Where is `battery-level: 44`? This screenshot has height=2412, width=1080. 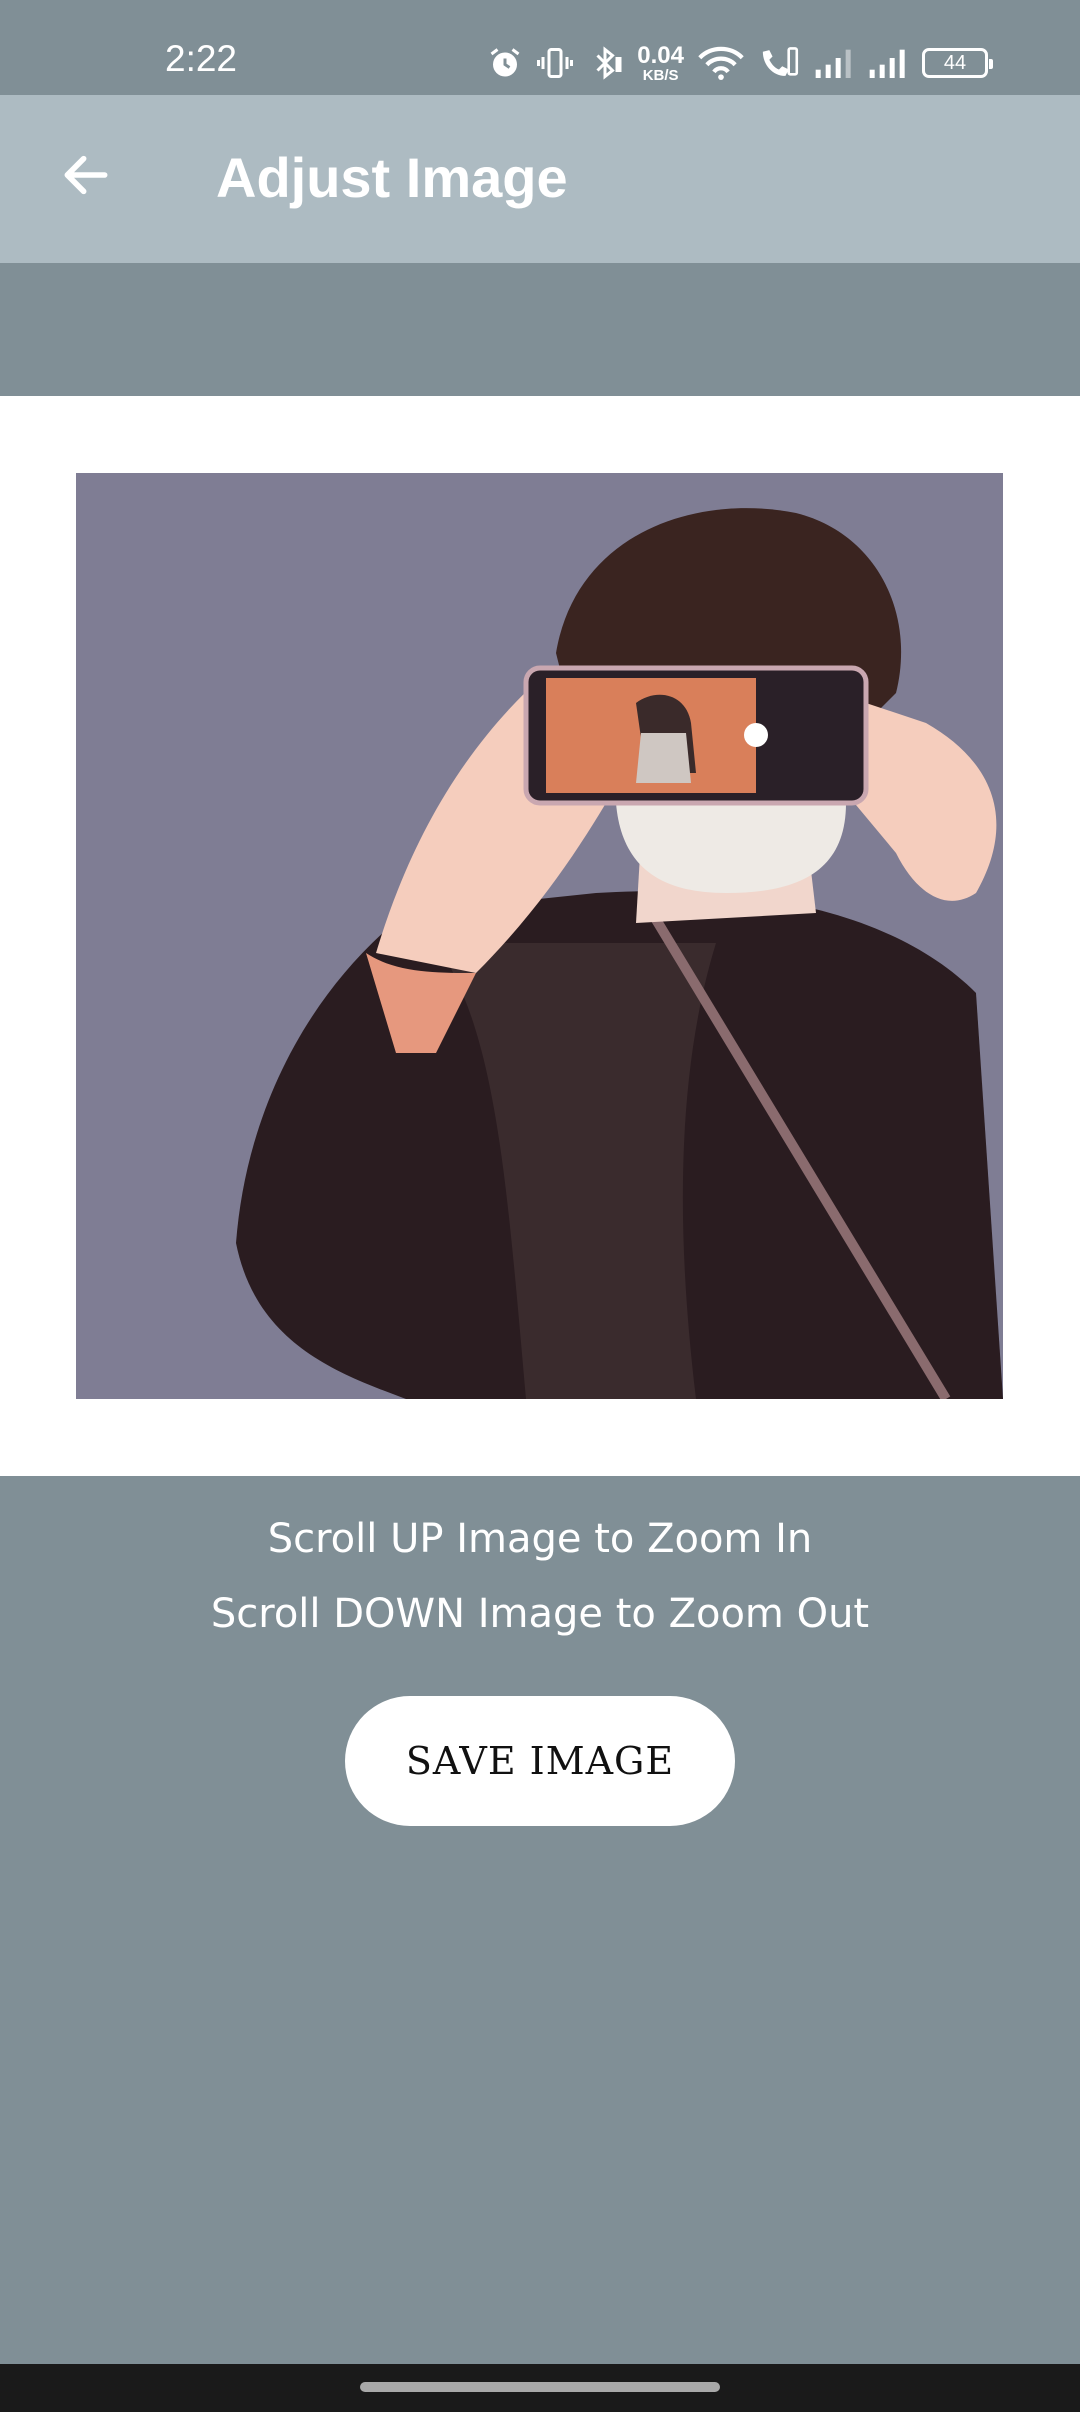 battery-level: 44 is located at coordinates (955, 62).